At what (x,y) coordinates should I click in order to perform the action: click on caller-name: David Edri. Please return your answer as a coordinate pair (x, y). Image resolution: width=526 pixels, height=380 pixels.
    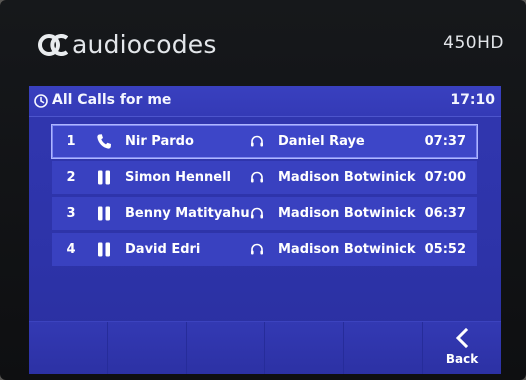
    Looking at the image, I should click on (163, 249).